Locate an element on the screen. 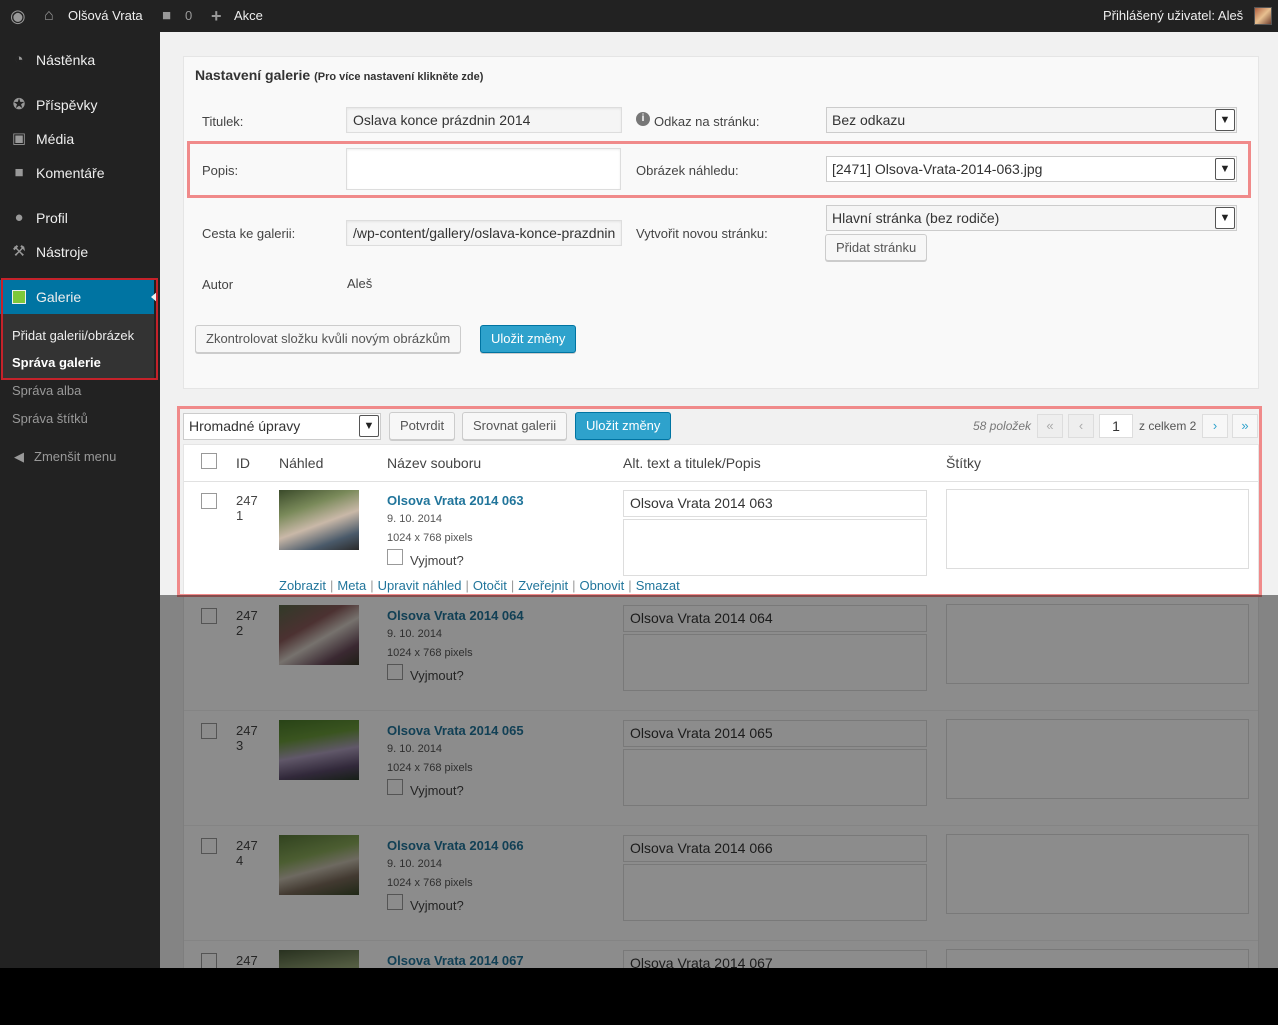 The image size is (1278, 1025). chevron-down-icon: ▼ is located at coordinates (1225, 169).